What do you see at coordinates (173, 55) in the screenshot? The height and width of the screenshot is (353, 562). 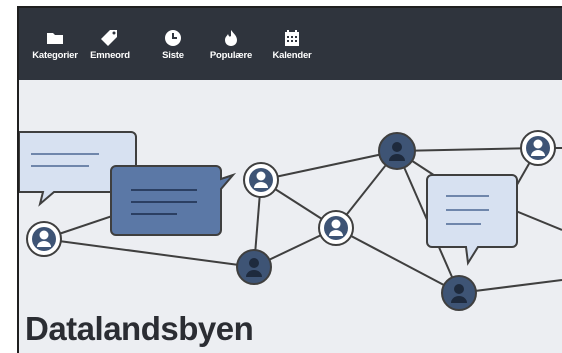 I see `nav-item-label: Siste` at bounding box center [173, 55].